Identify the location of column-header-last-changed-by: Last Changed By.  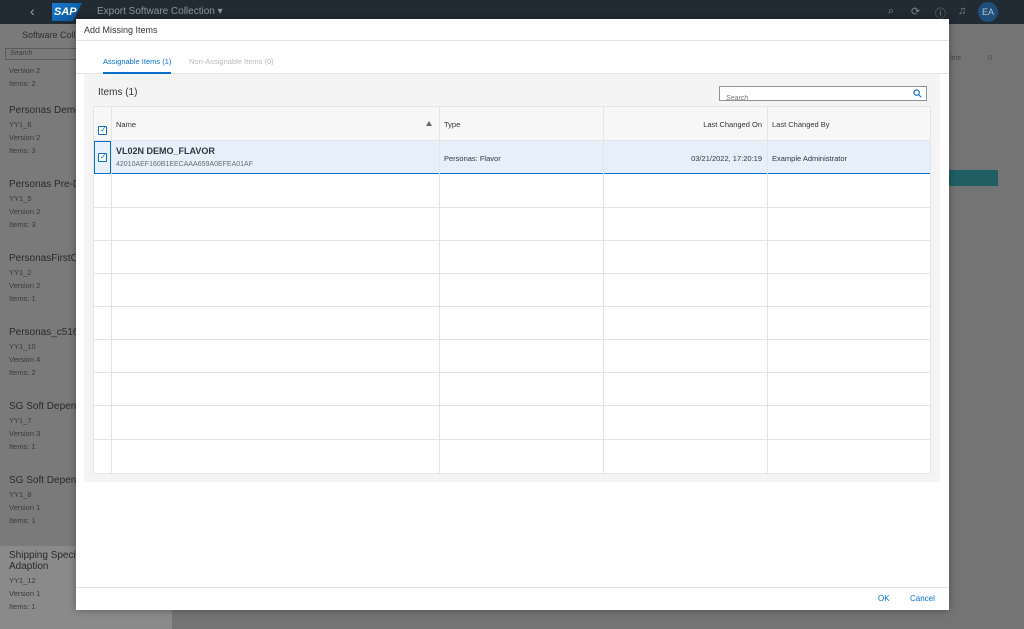
(801, 124).